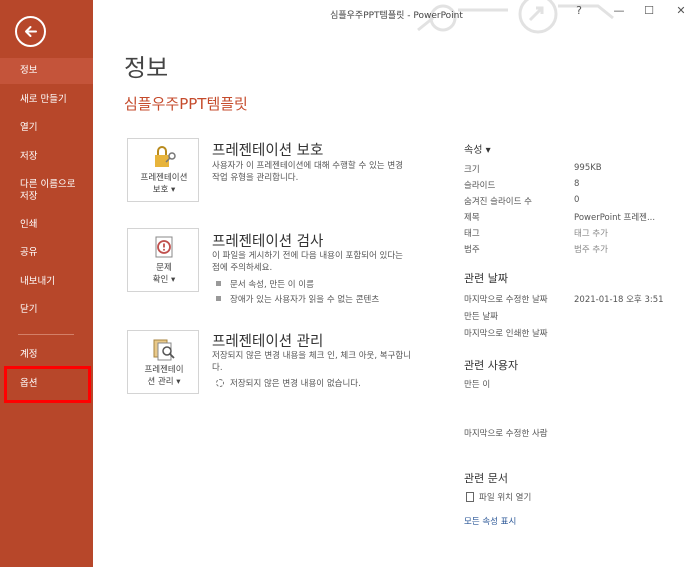 The width and height of the screenshot is (700, 567). I want to click on nav-item-print: 인쇄, so click(46, 225).